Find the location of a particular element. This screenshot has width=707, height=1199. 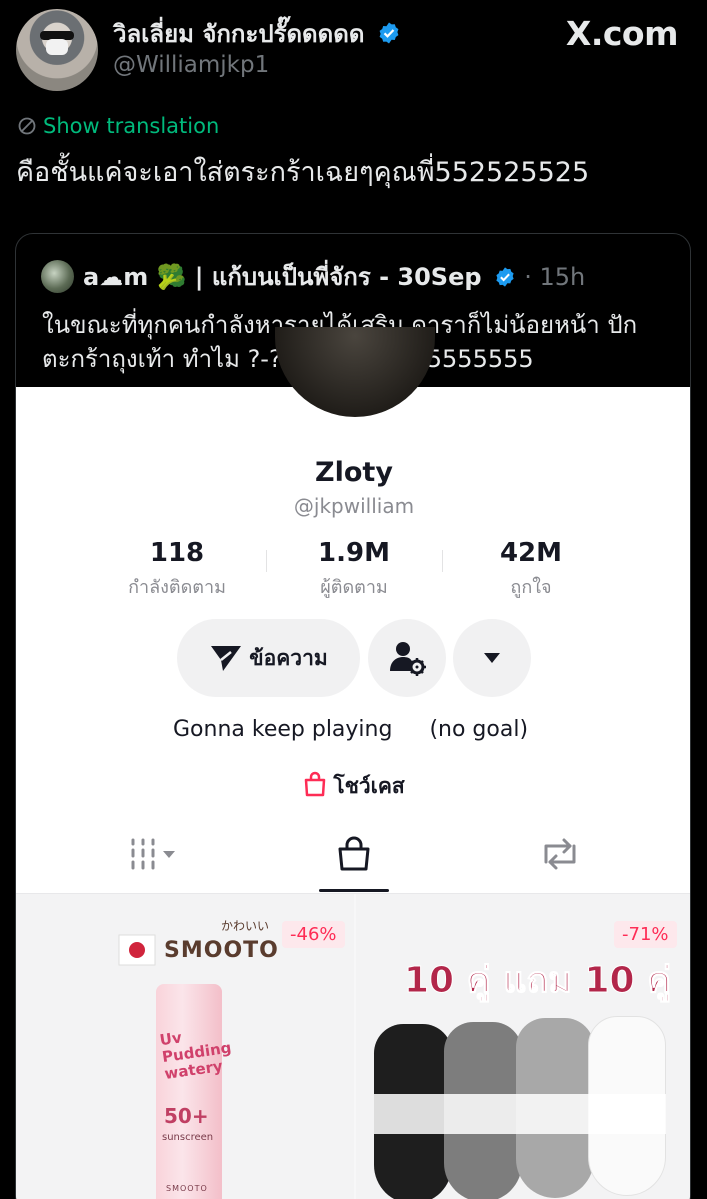

add-friend-settings-button is located at coordinates (407, 658).